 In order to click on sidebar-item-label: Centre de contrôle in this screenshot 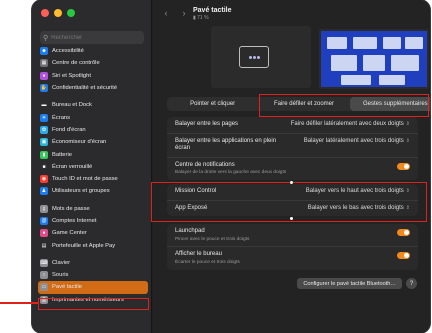, I will do `click(76, 63)`.